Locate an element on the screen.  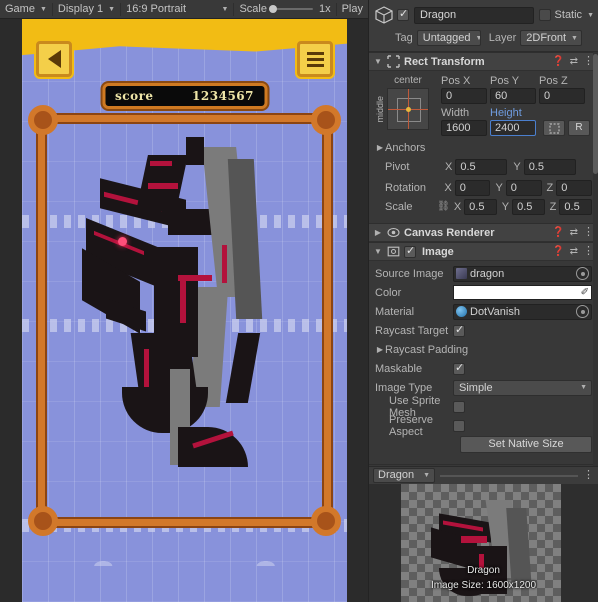
component-header-image: ▼ Image ❓ ⇄ ⋮ is located at coordinates (483, 251).